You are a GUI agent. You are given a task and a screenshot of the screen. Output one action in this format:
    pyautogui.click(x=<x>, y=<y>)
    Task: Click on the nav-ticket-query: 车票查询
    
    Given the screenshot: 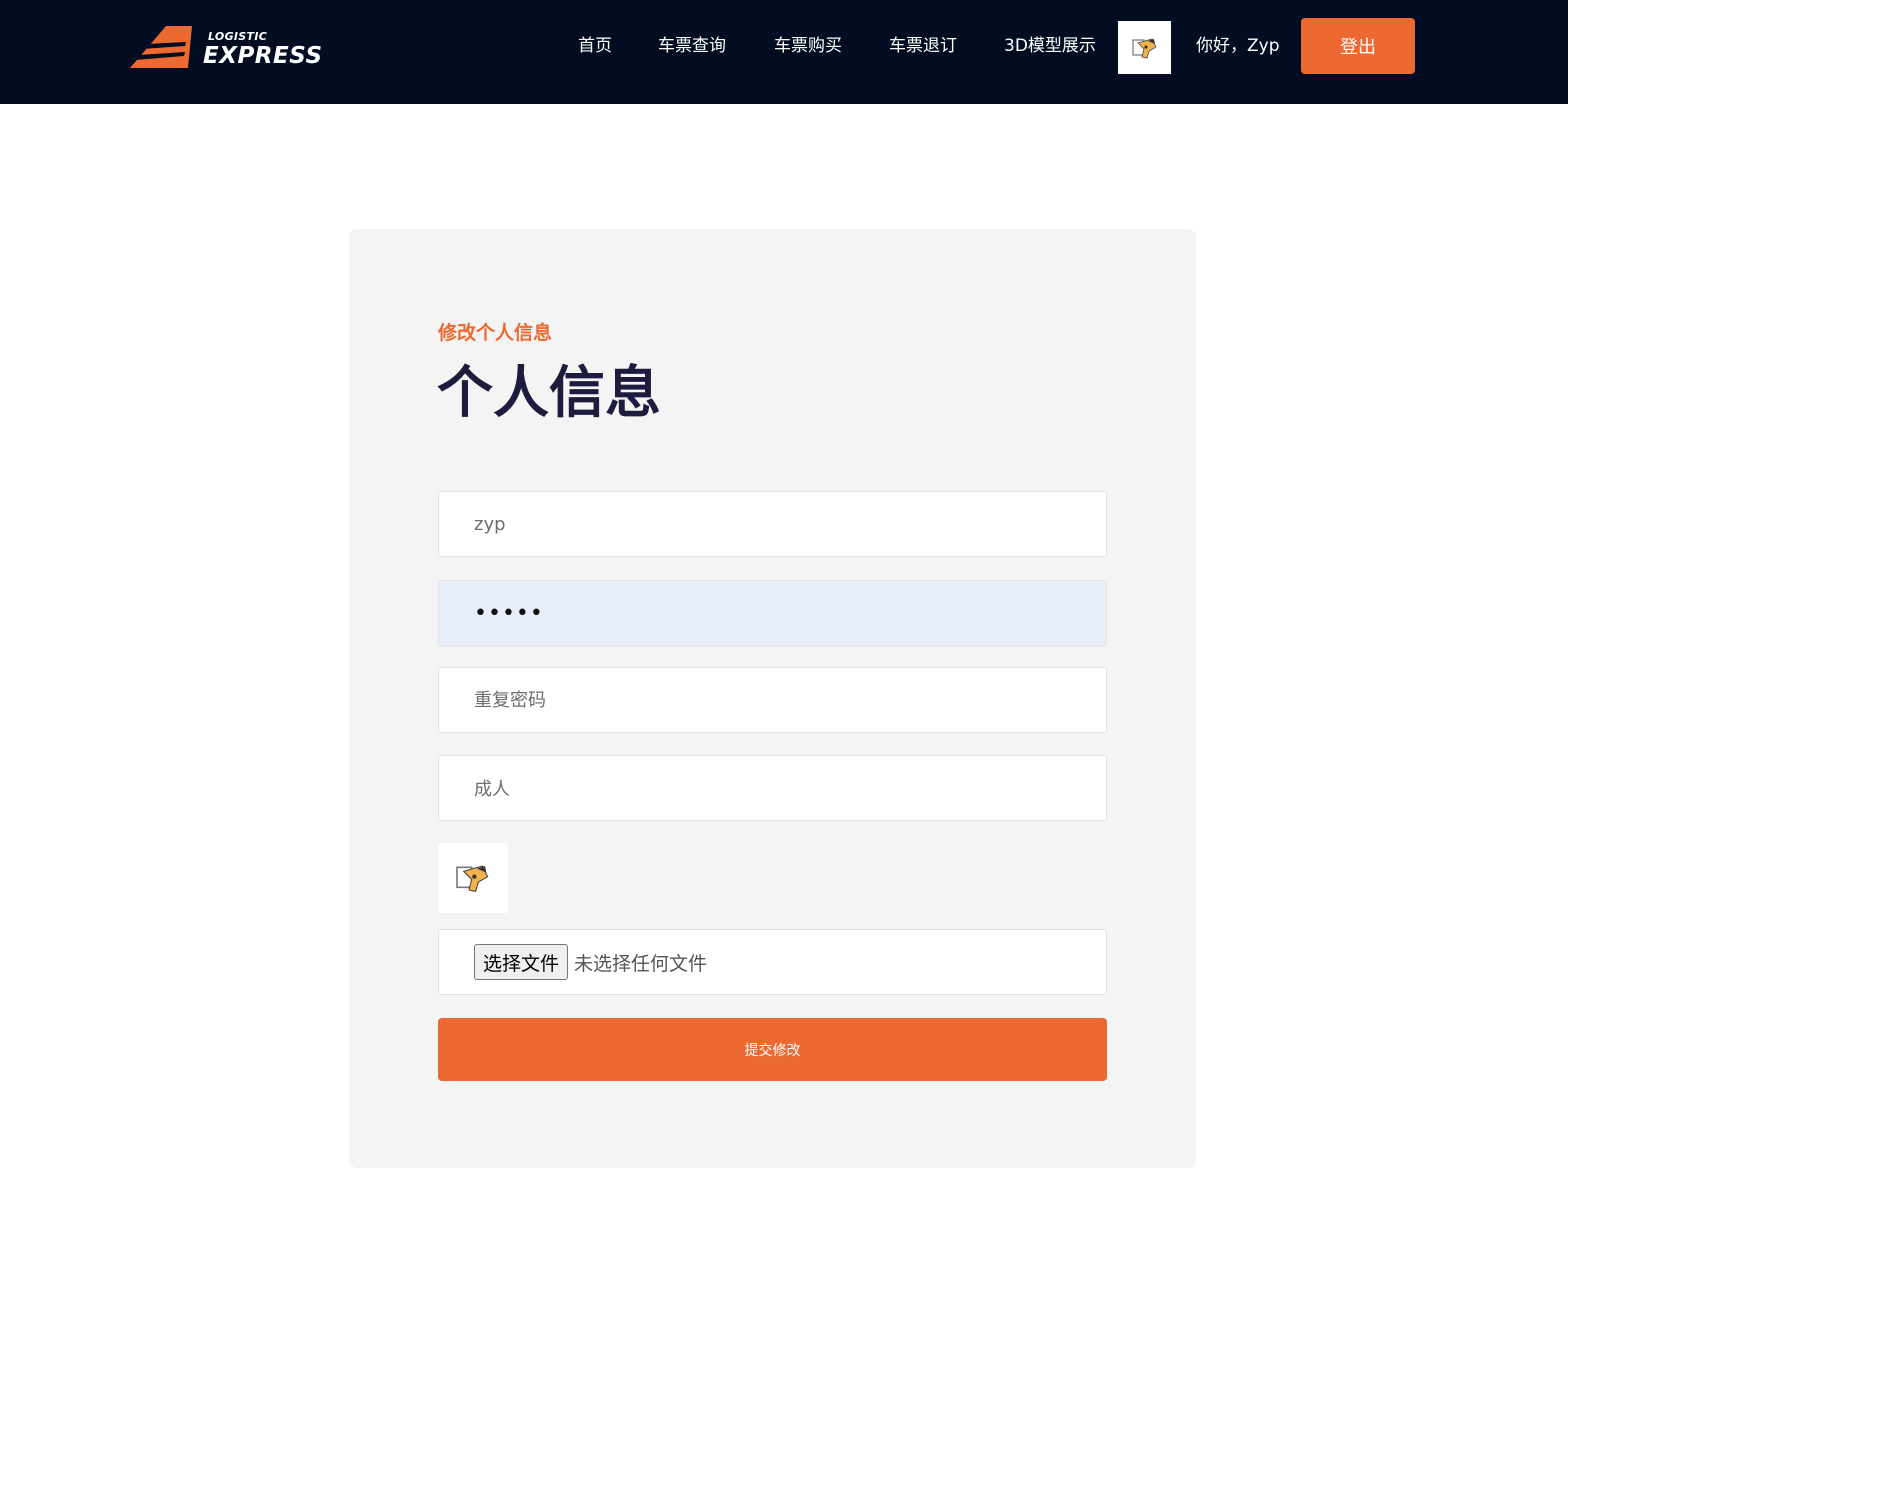 What is the action you would take?
    pyautogui.click(x=692, y=46)
    